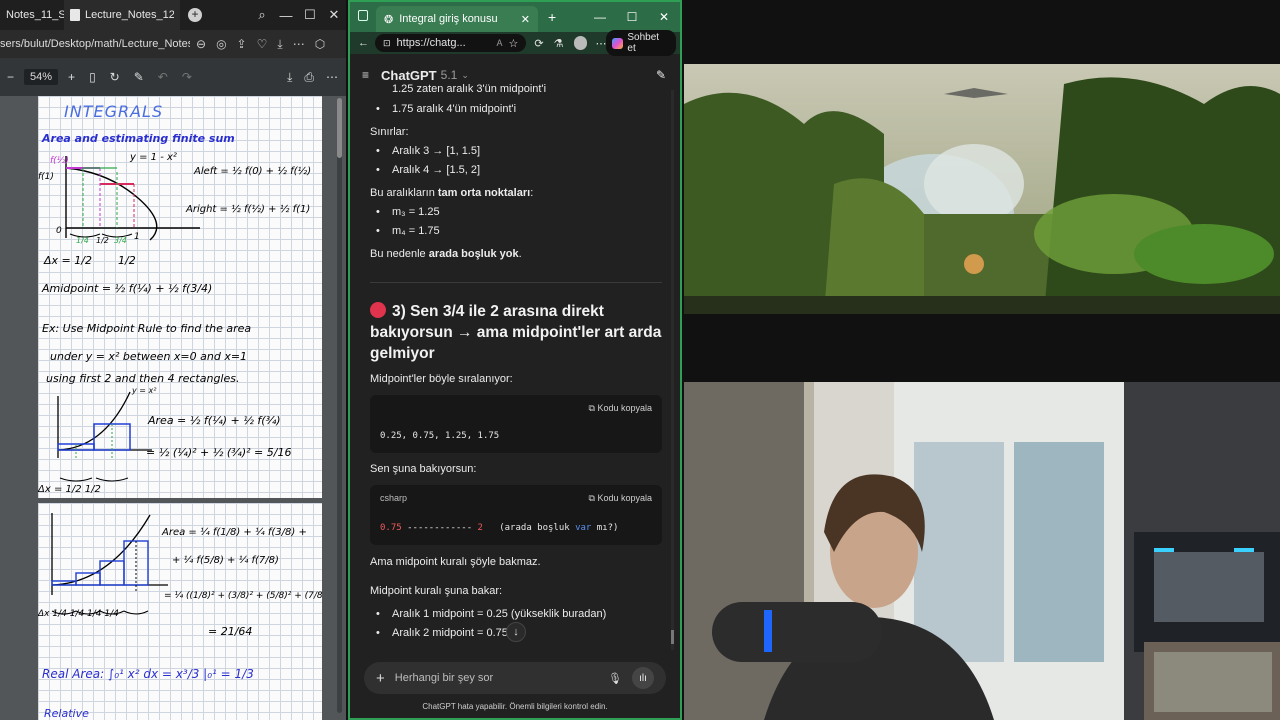 Image resolution: width=1280 pixels, height=720 pixels. Describe the element at coordinates (404, 193) in the screenshot. I see `text-fragment: Bu aralıkların` at that location.